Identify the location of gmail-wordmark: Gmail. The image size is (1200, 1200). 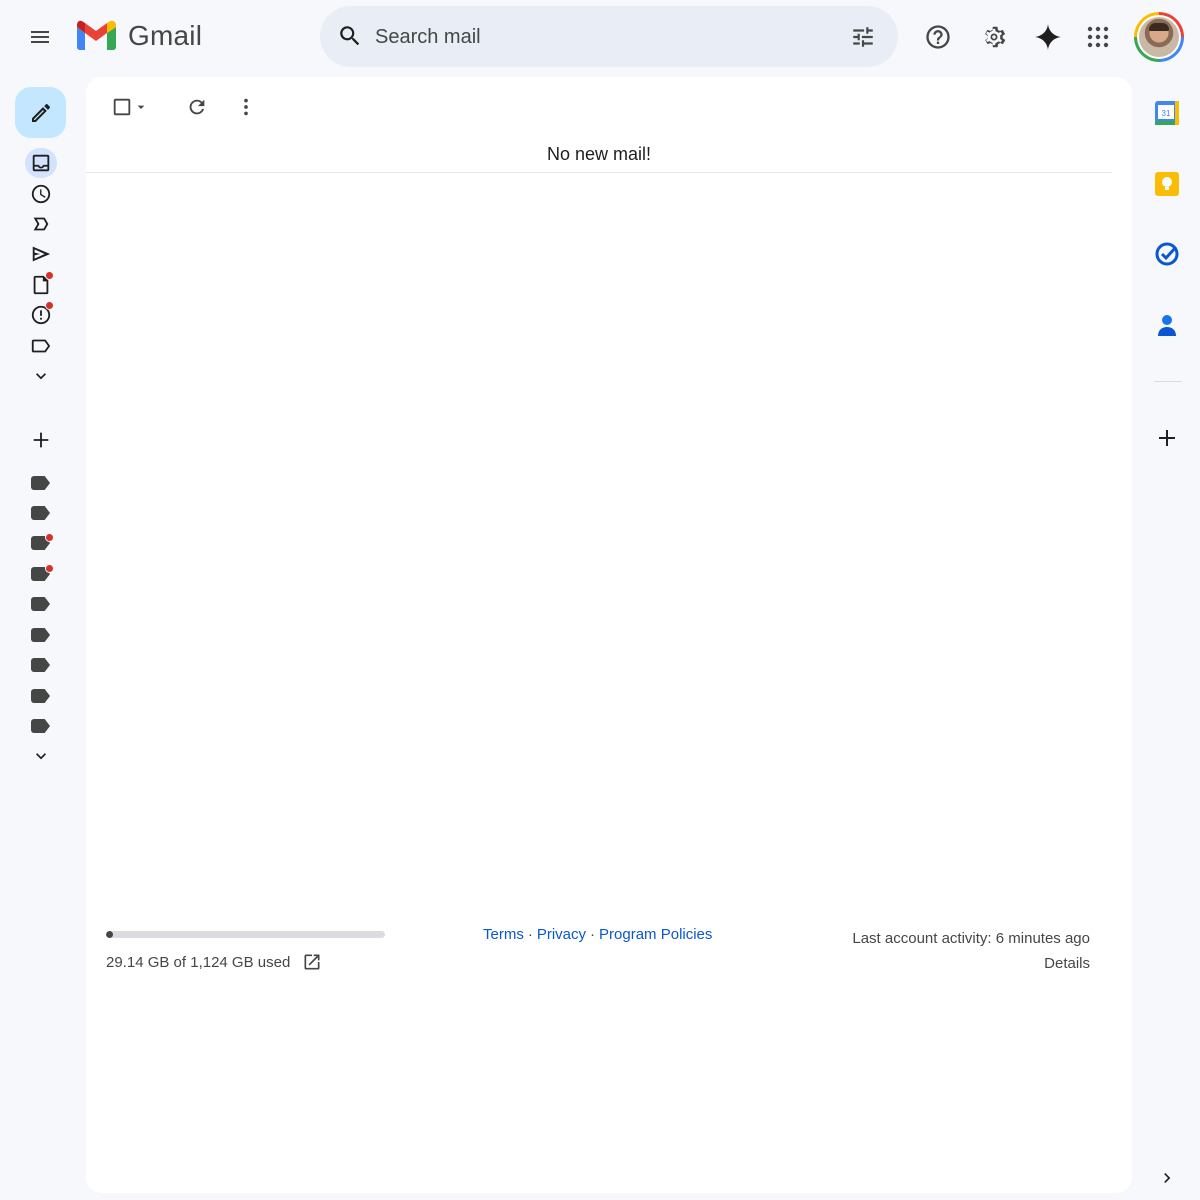
(165, 35).